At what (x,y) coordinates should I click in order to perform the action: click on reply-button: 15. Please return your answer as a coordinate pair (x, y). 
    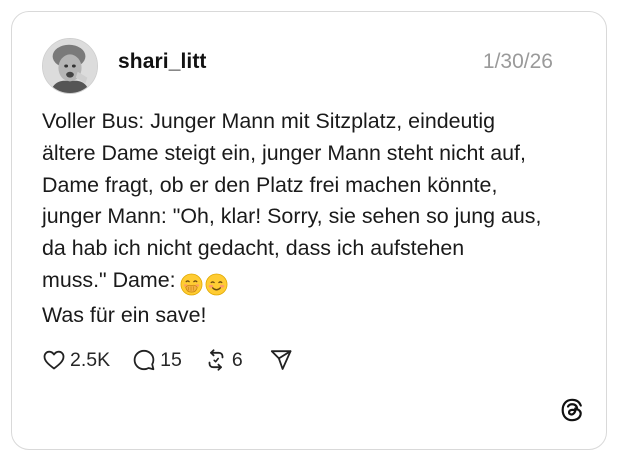
    Looking at the image, I should click on (157, 360).